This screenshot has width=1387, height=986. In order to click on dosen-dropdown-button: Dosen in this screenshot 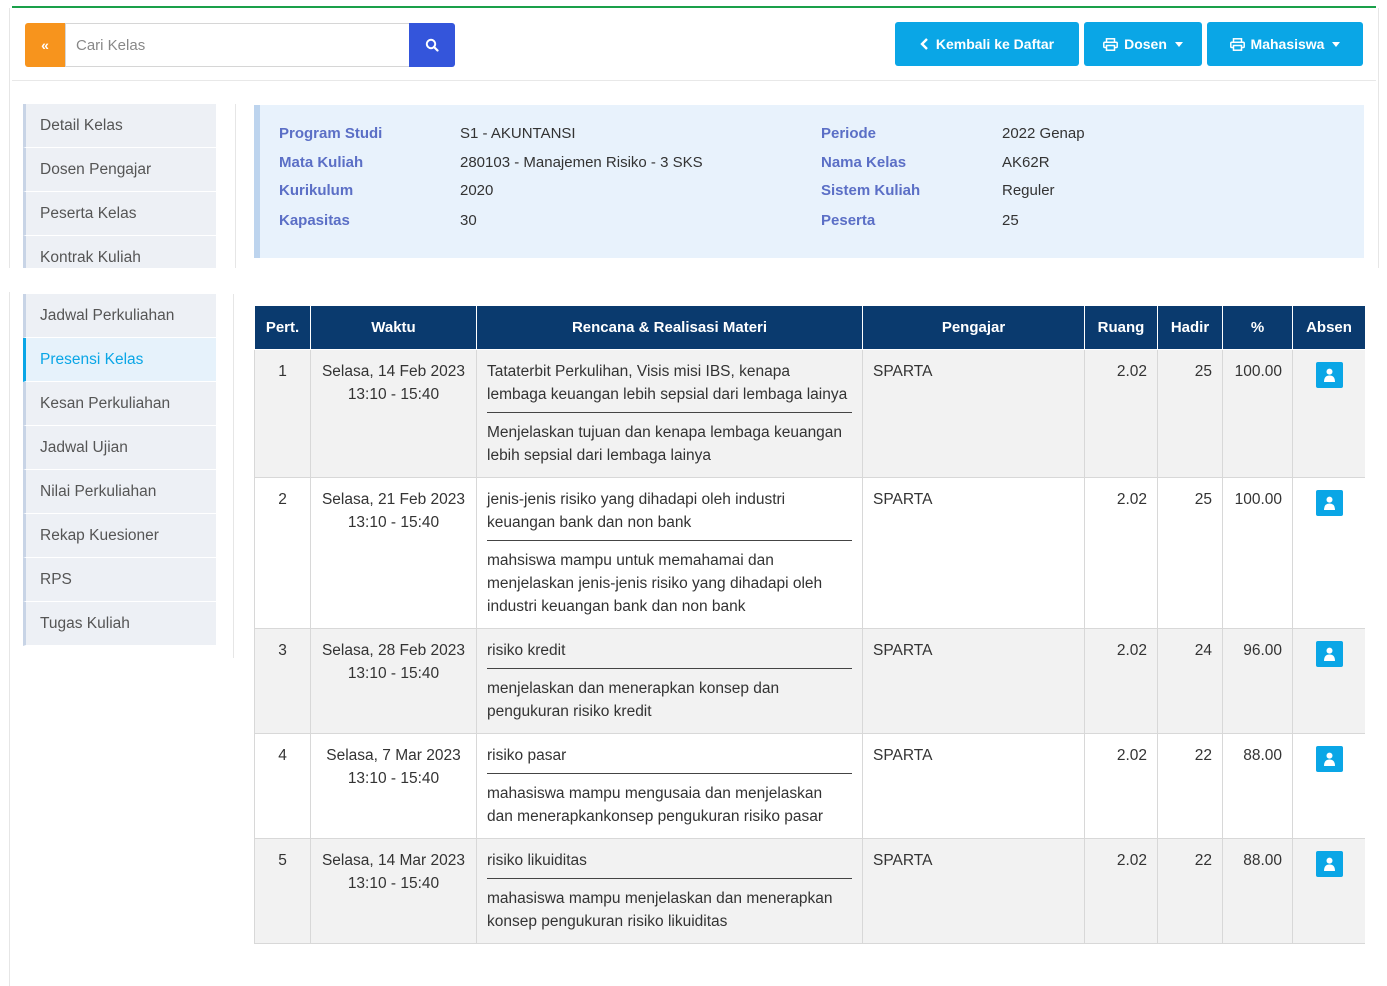, I will do `click(1143, 44)`.